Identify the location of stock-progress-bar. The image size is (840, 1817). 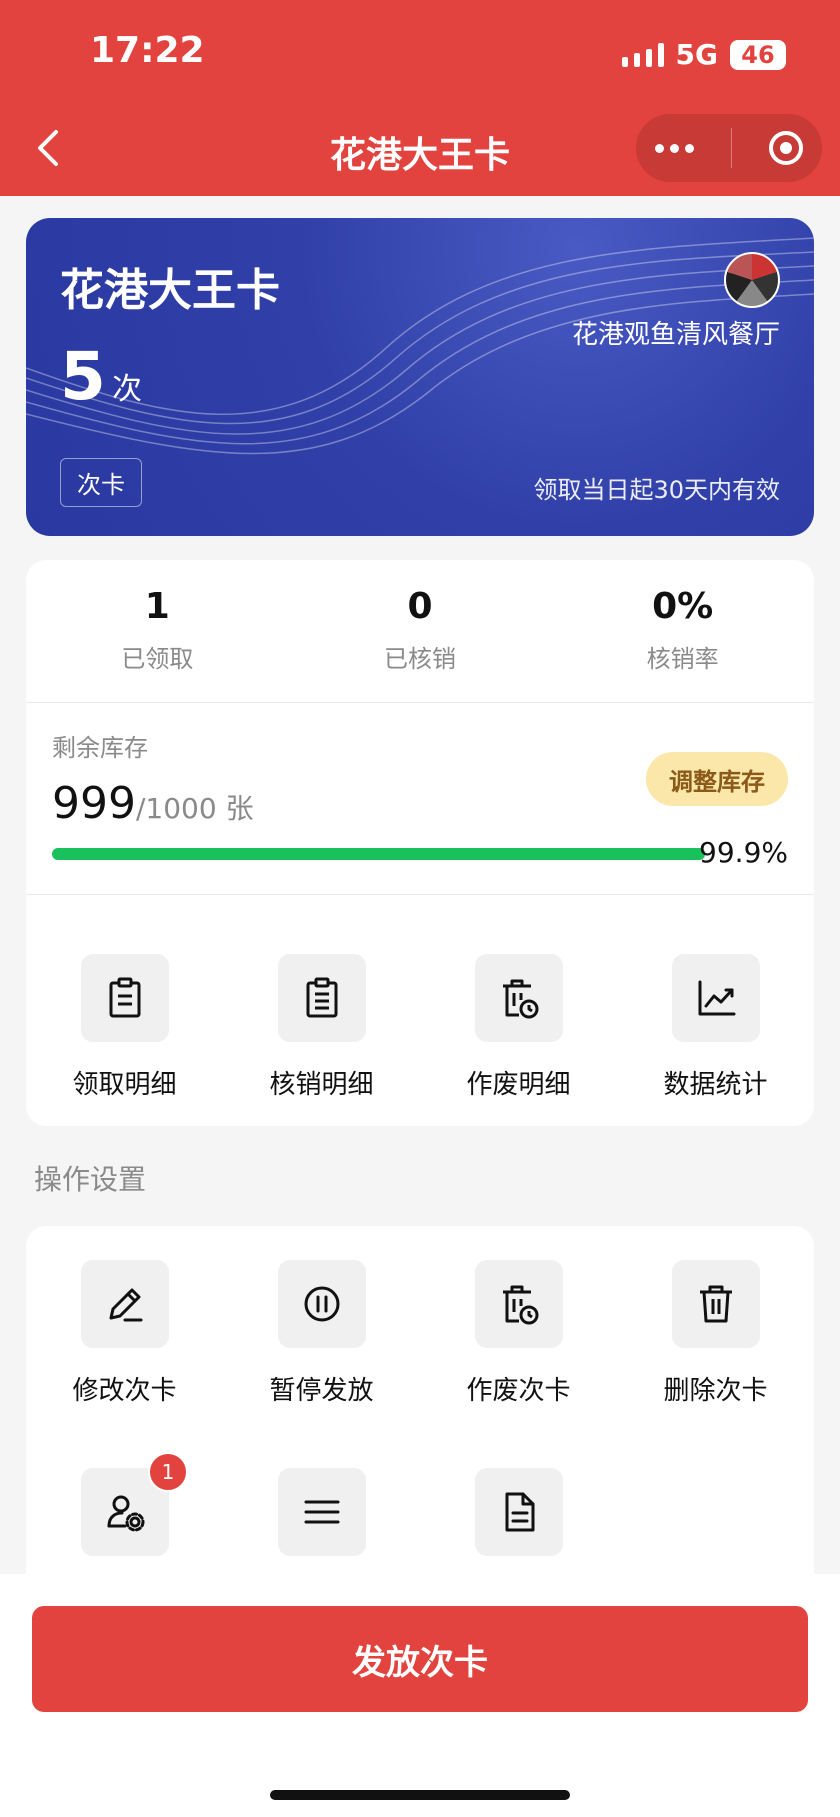
(379, 854).